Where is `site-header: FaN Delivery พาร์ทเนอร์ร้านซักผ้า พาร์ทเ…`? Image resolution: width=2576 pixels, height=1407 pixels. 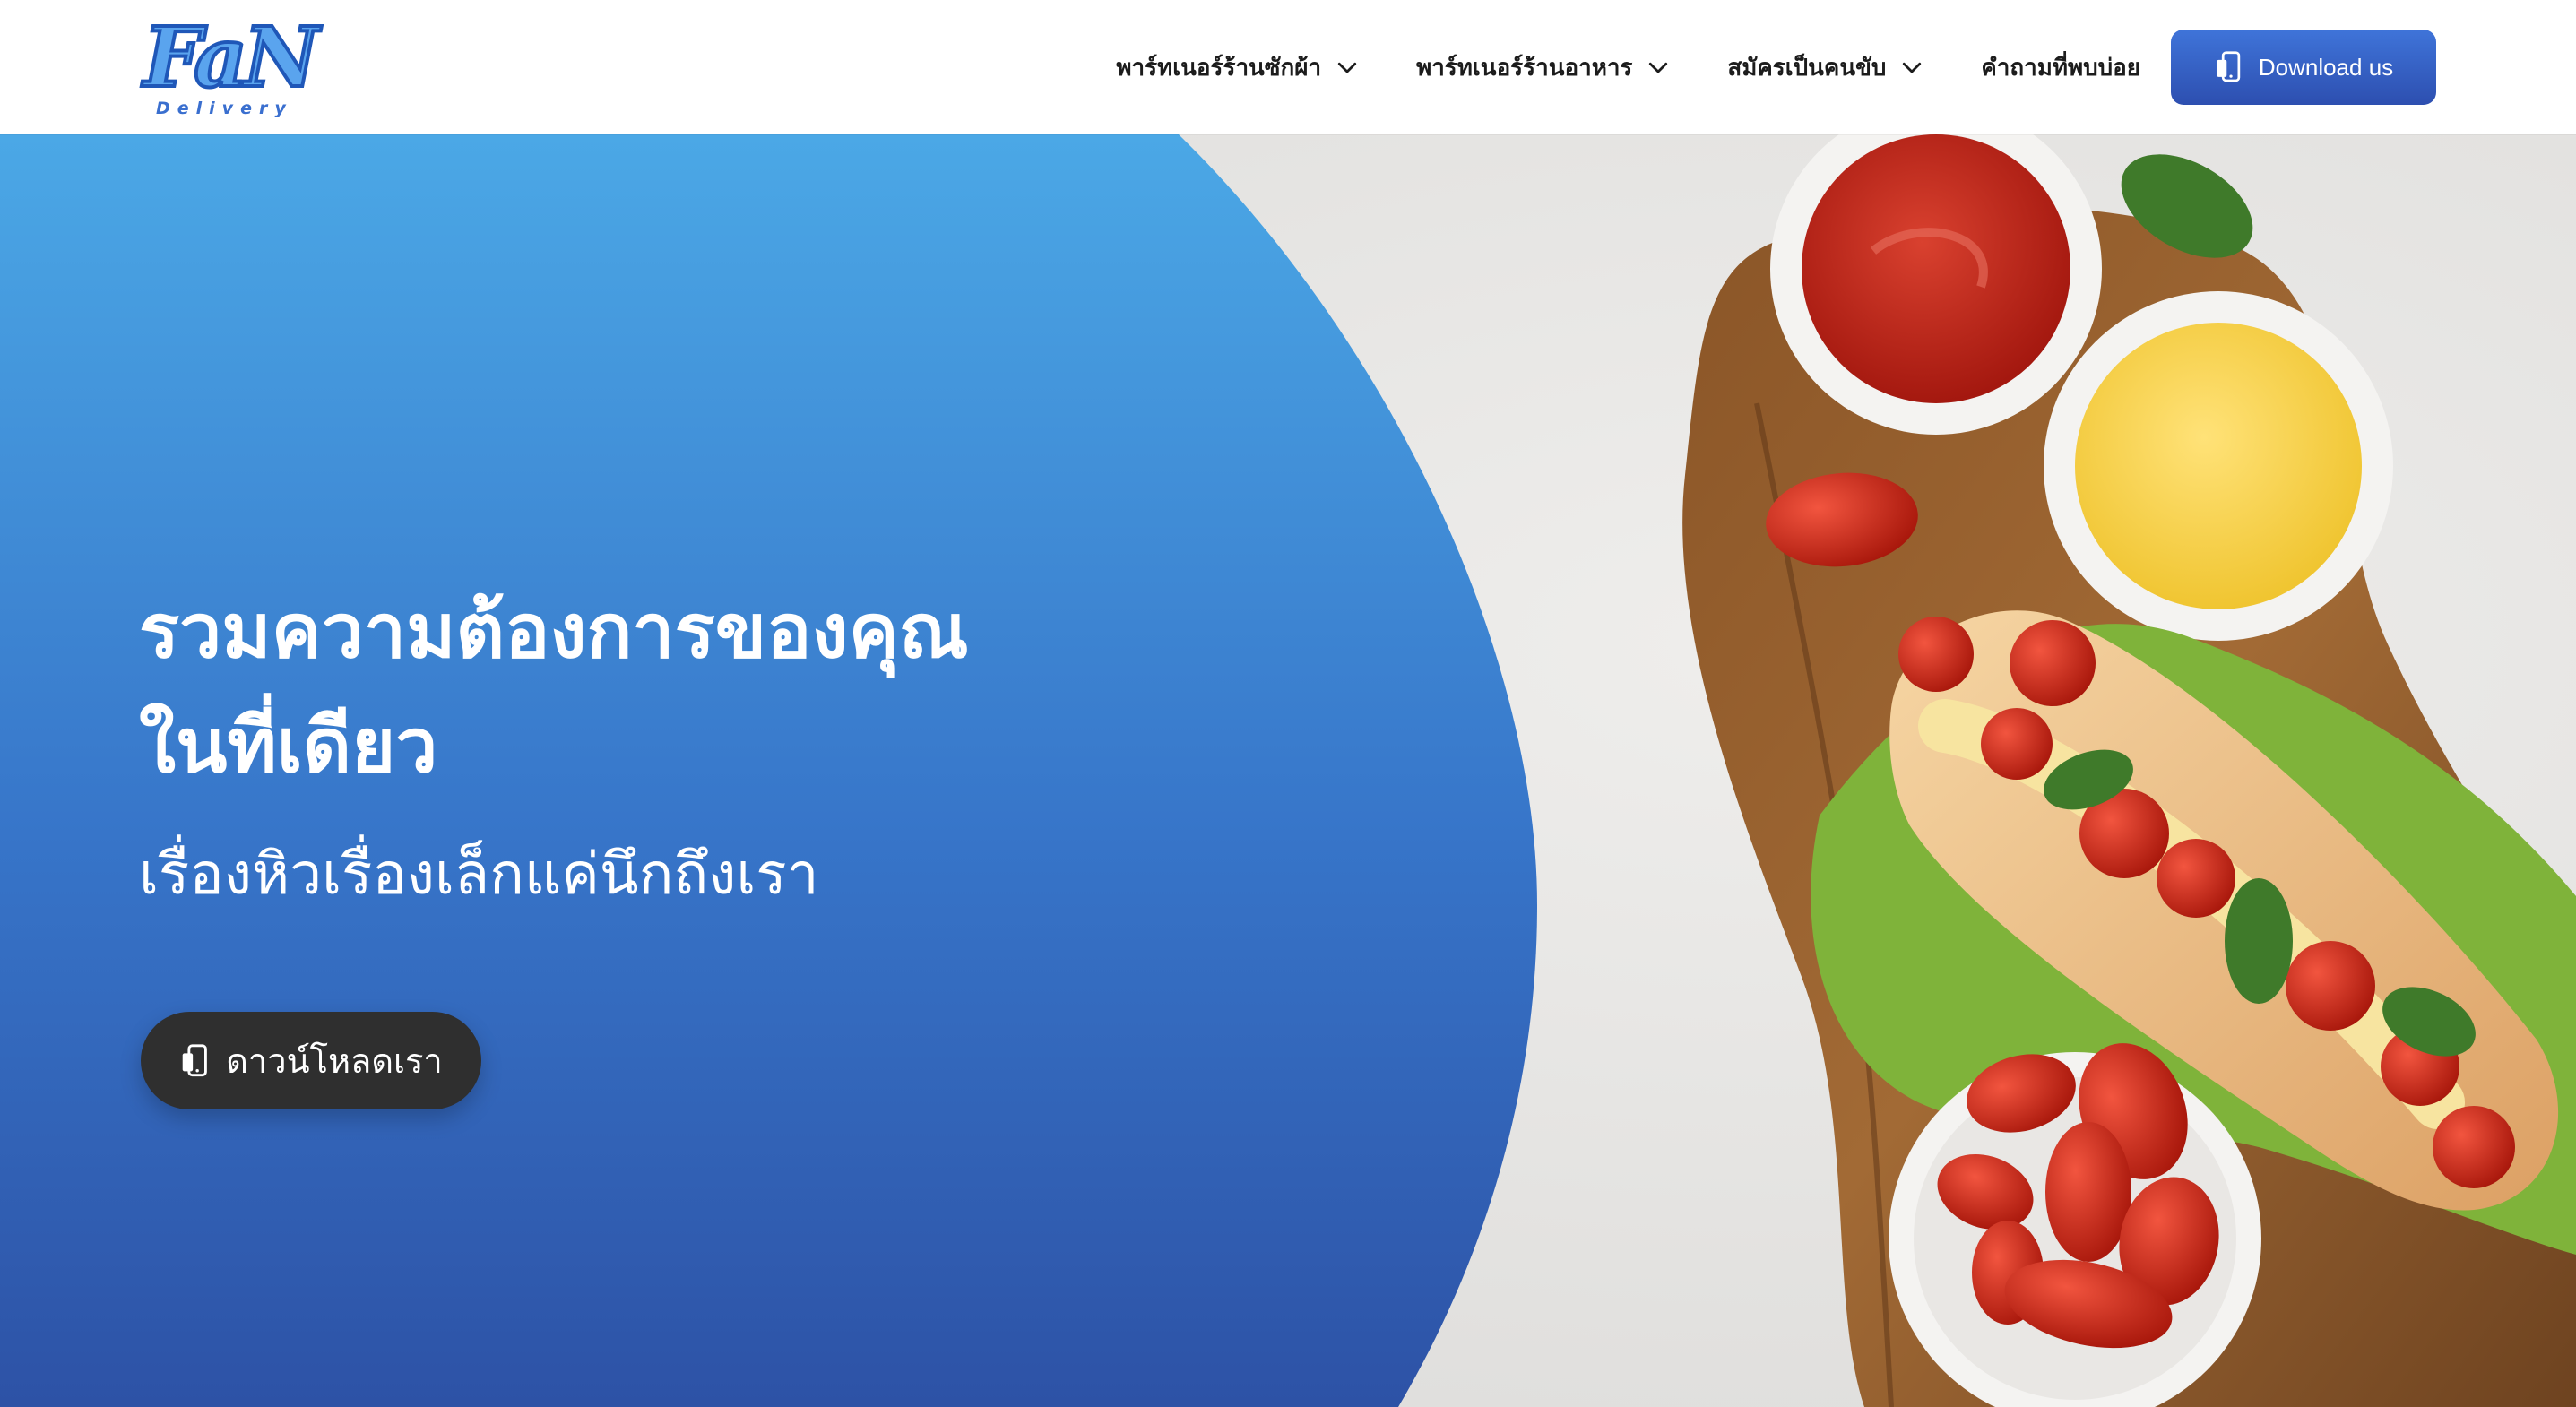
site-header: FaN Delivery พาร์ทเนอร์ร้านซักผ้า พาร์ทเ… is located at coordinates (1288, 67).